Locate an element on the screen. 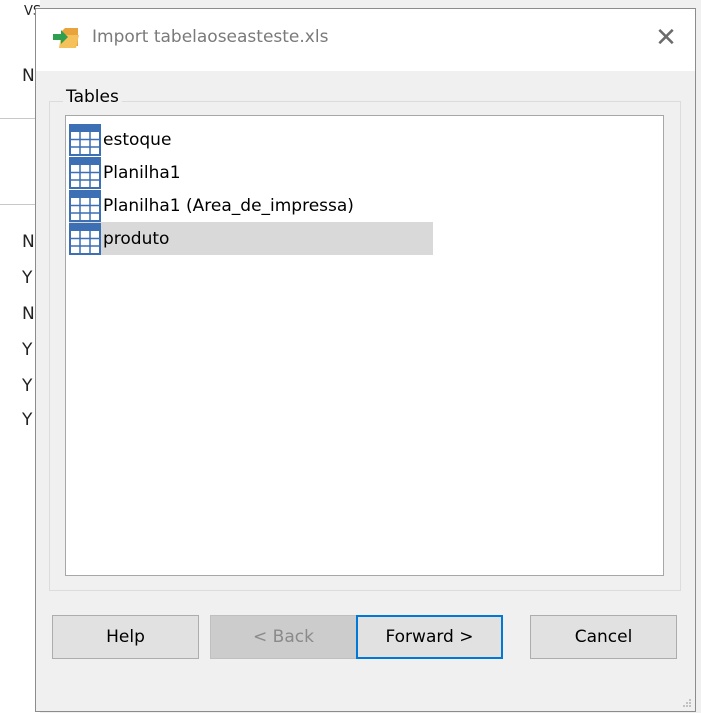 This screenshot has width=701, height=713. forward-button: Forward > is located at coordinates (429, 637).